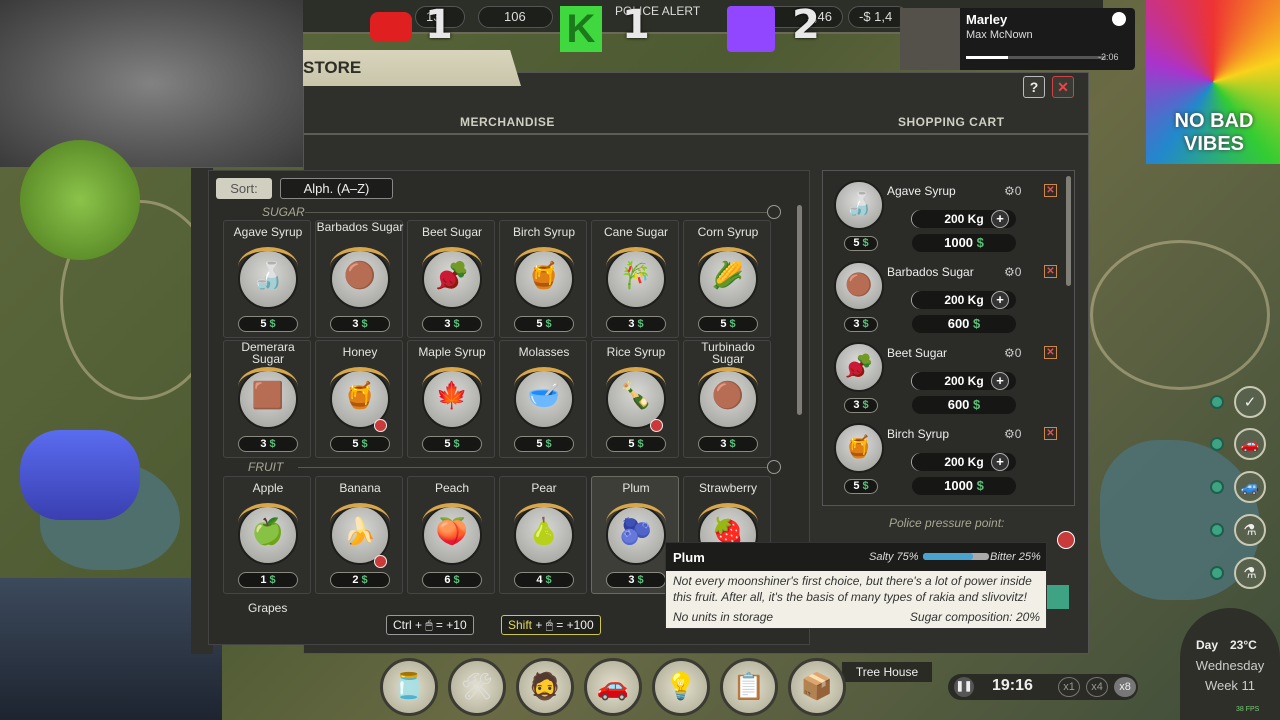  I want to click on road, so click(1180, 315).